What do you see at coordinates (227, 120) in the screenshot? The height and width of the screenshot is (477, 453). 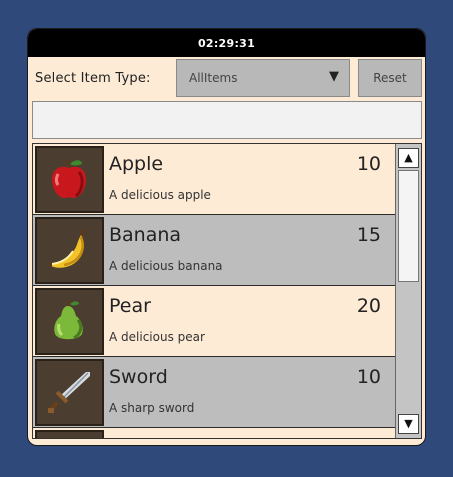 I see `search-input` at bounding box center [227, 120].